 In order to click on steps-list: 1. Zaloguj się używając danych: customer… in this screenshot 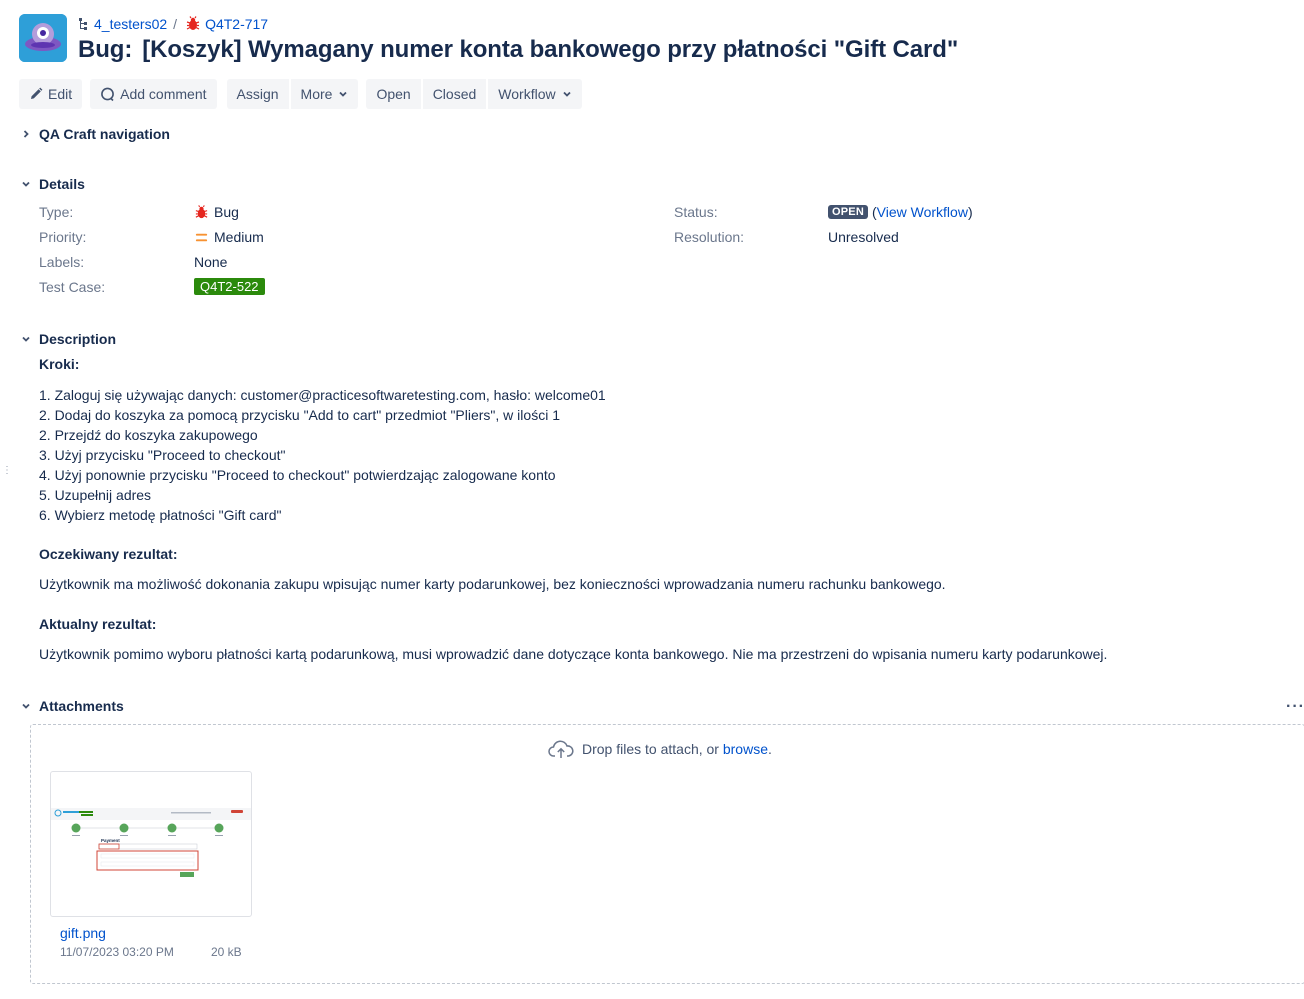, I will do `click(322, 455)`.